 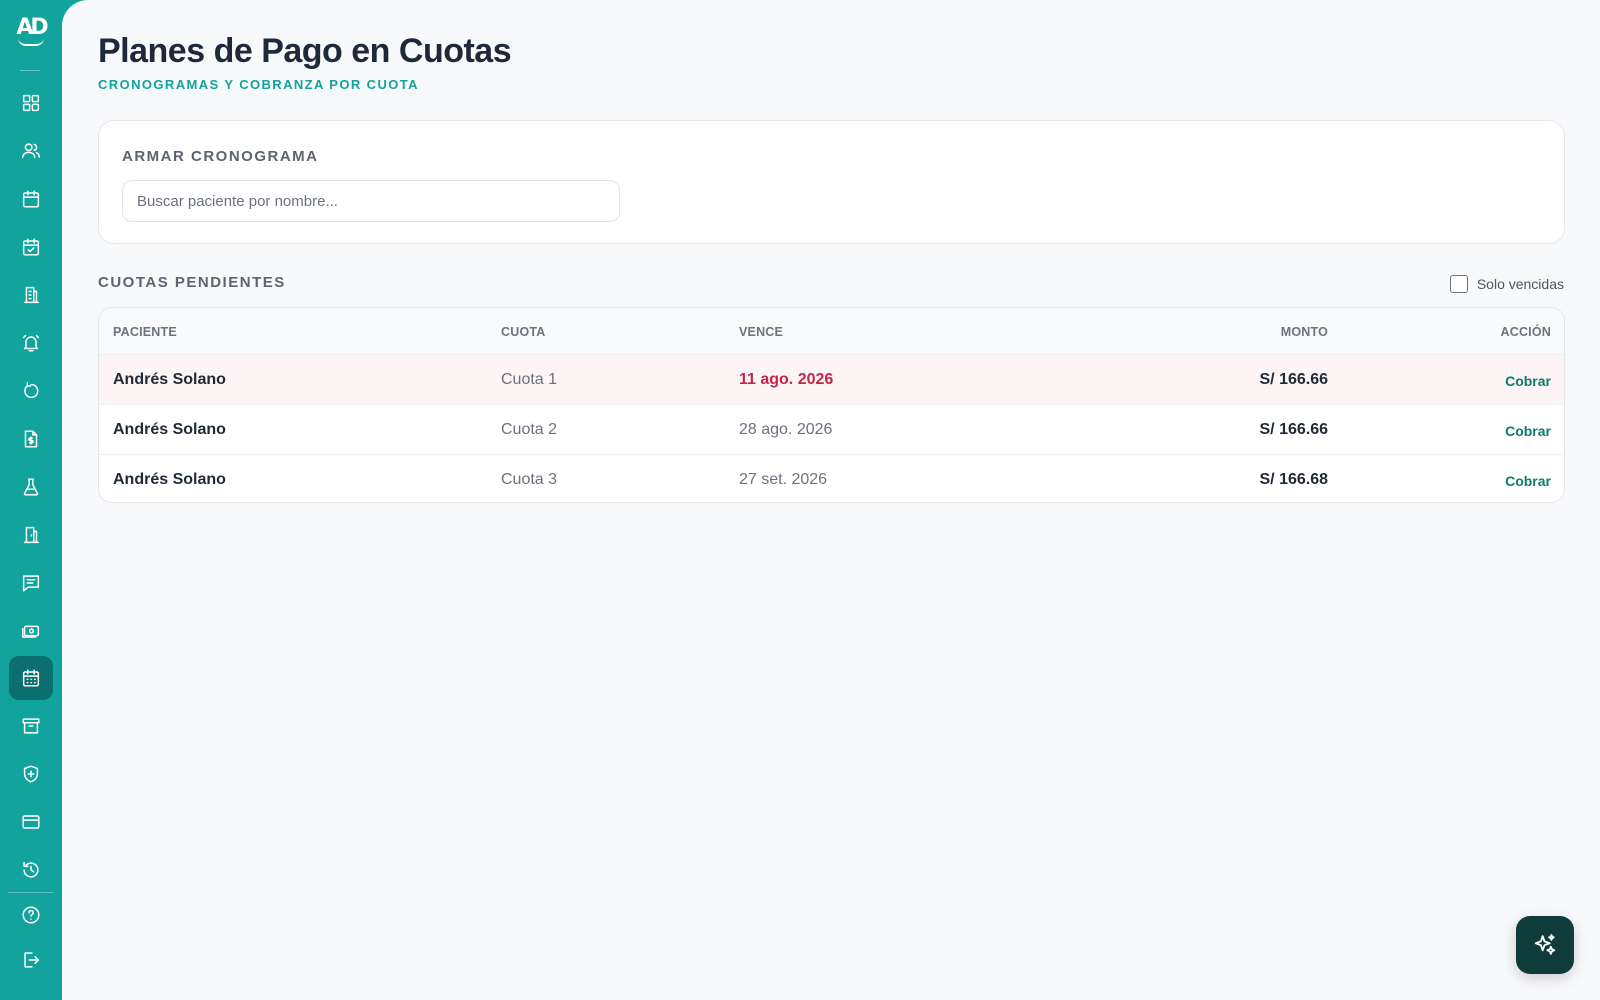 I want to click on patient-search-input, so click(x=371, y=201).